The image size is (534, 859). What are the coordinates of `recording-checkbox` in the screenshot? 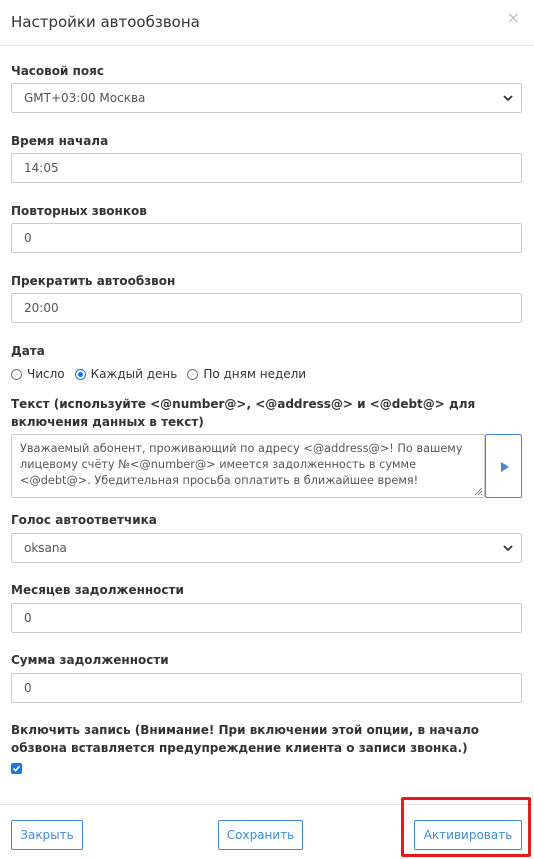 It's located at (16, 768).